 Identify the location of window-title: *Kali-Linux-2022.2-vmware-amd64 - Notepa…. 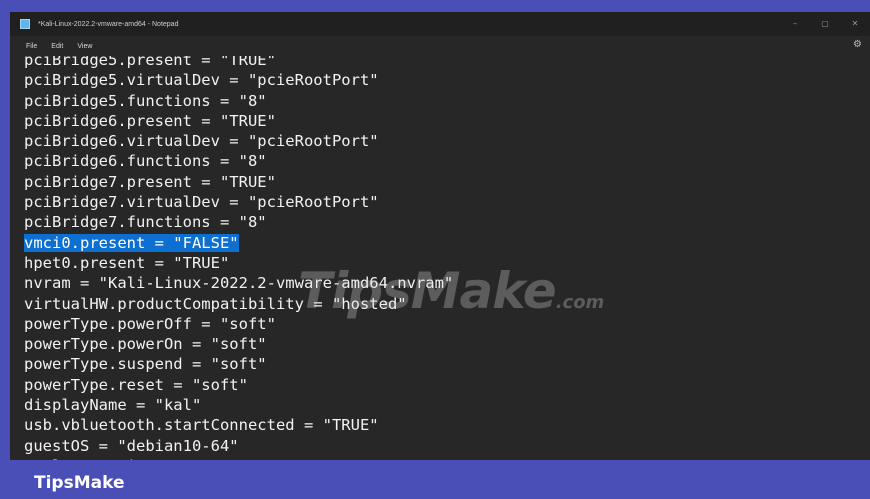
(108, 24).